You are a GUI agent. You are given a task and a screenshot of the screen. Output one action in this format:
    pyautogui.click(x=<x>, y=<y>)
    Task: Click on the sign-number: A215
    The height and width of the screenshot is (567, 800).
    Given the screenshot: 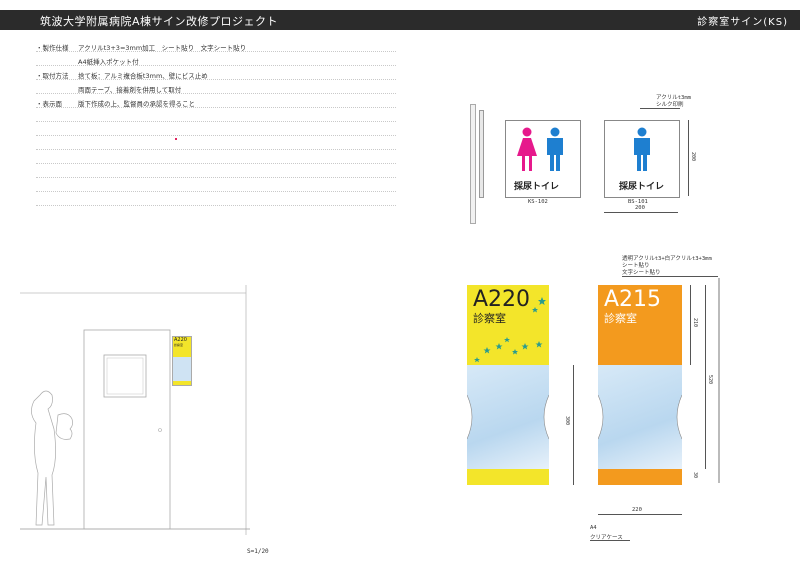 What is the action you would take?
    pyautogui.click(x=632, y=300)
    